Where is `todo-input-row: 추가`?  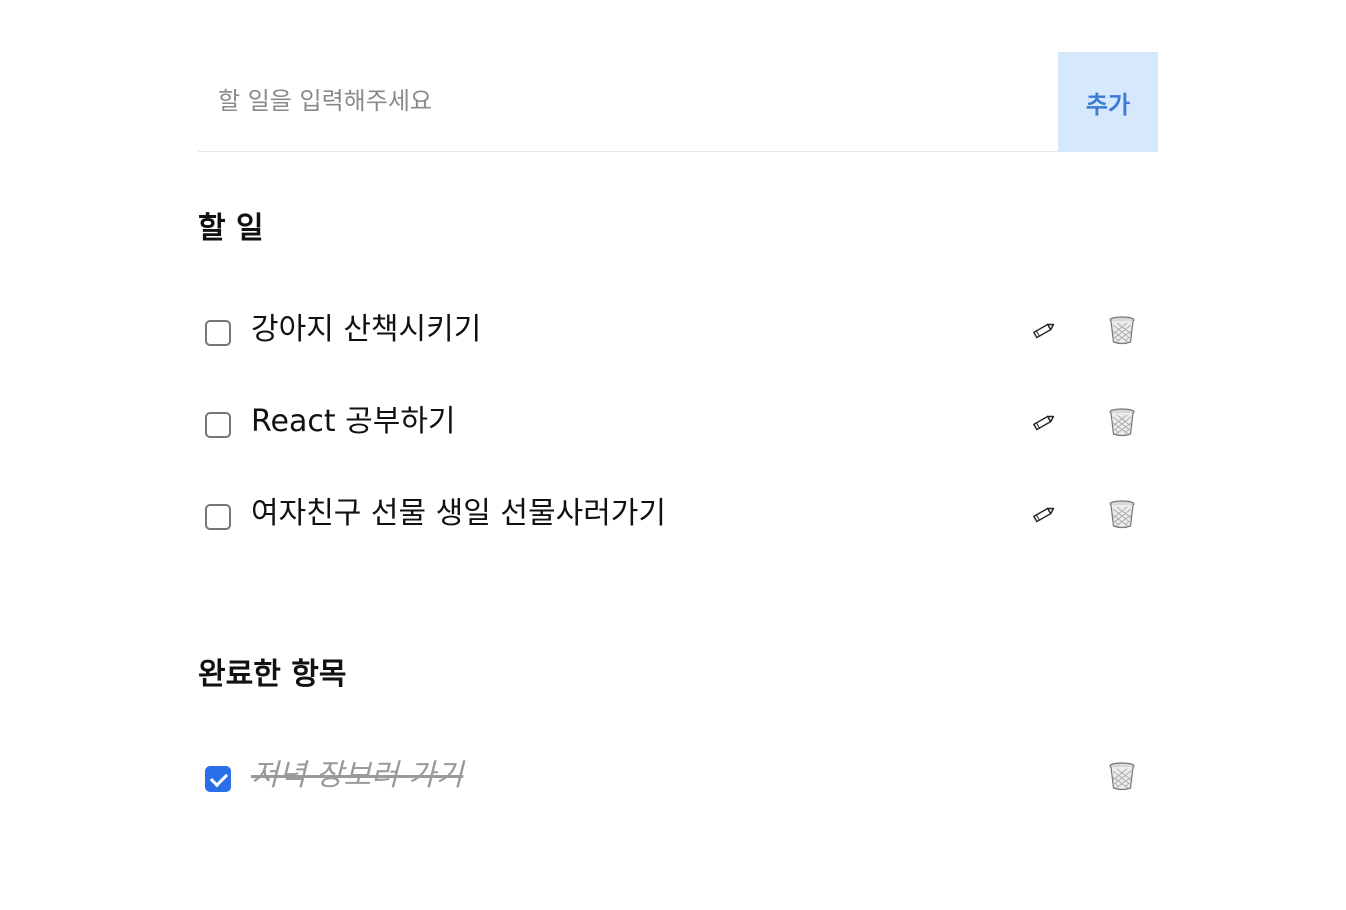 todo-input-row: 추가 is located at coordinates (678, 102).